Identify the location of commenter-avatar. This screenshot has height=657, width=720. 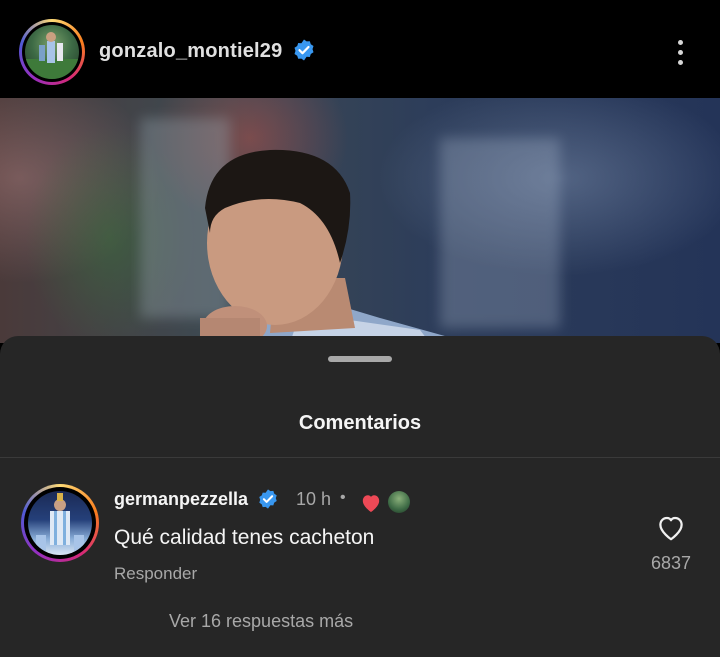
(60, 523).